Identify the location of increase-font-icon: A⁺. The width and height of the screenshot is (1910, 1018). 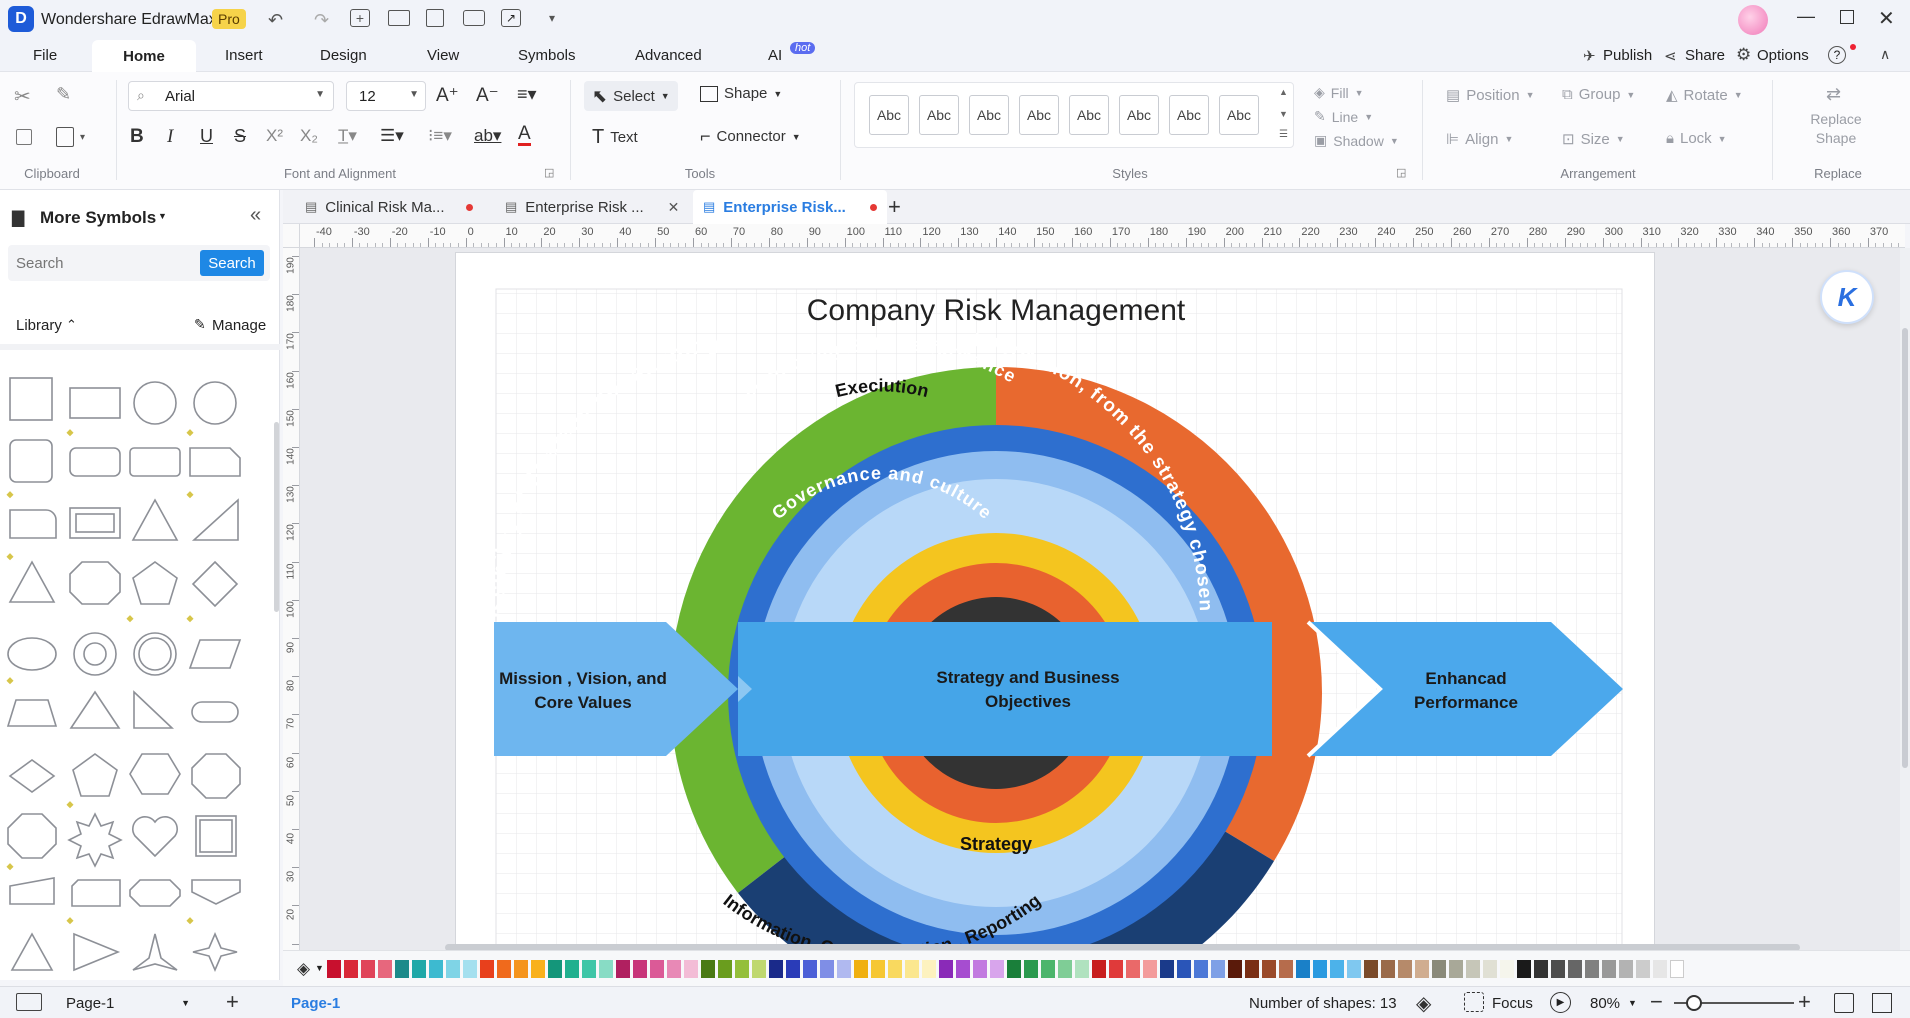
(447, 95).